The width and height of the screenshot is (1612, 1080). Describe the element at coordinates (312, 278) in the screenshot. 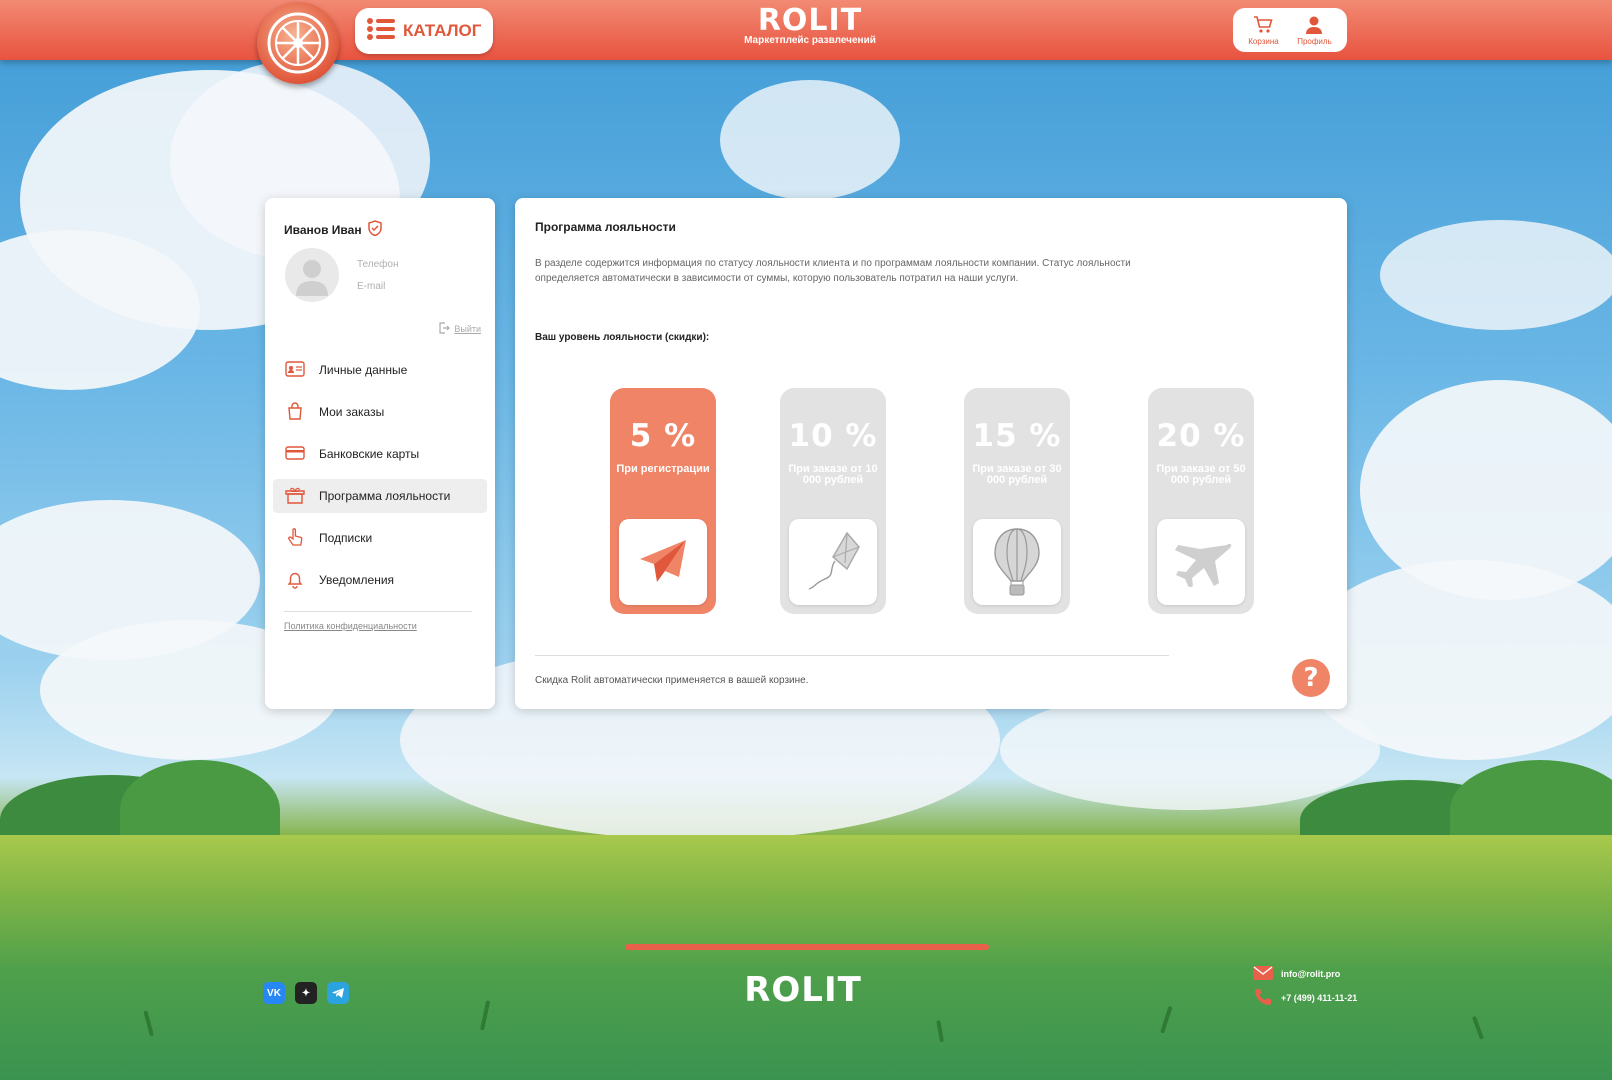

I see `avatar-placeholder-icon` at that location.